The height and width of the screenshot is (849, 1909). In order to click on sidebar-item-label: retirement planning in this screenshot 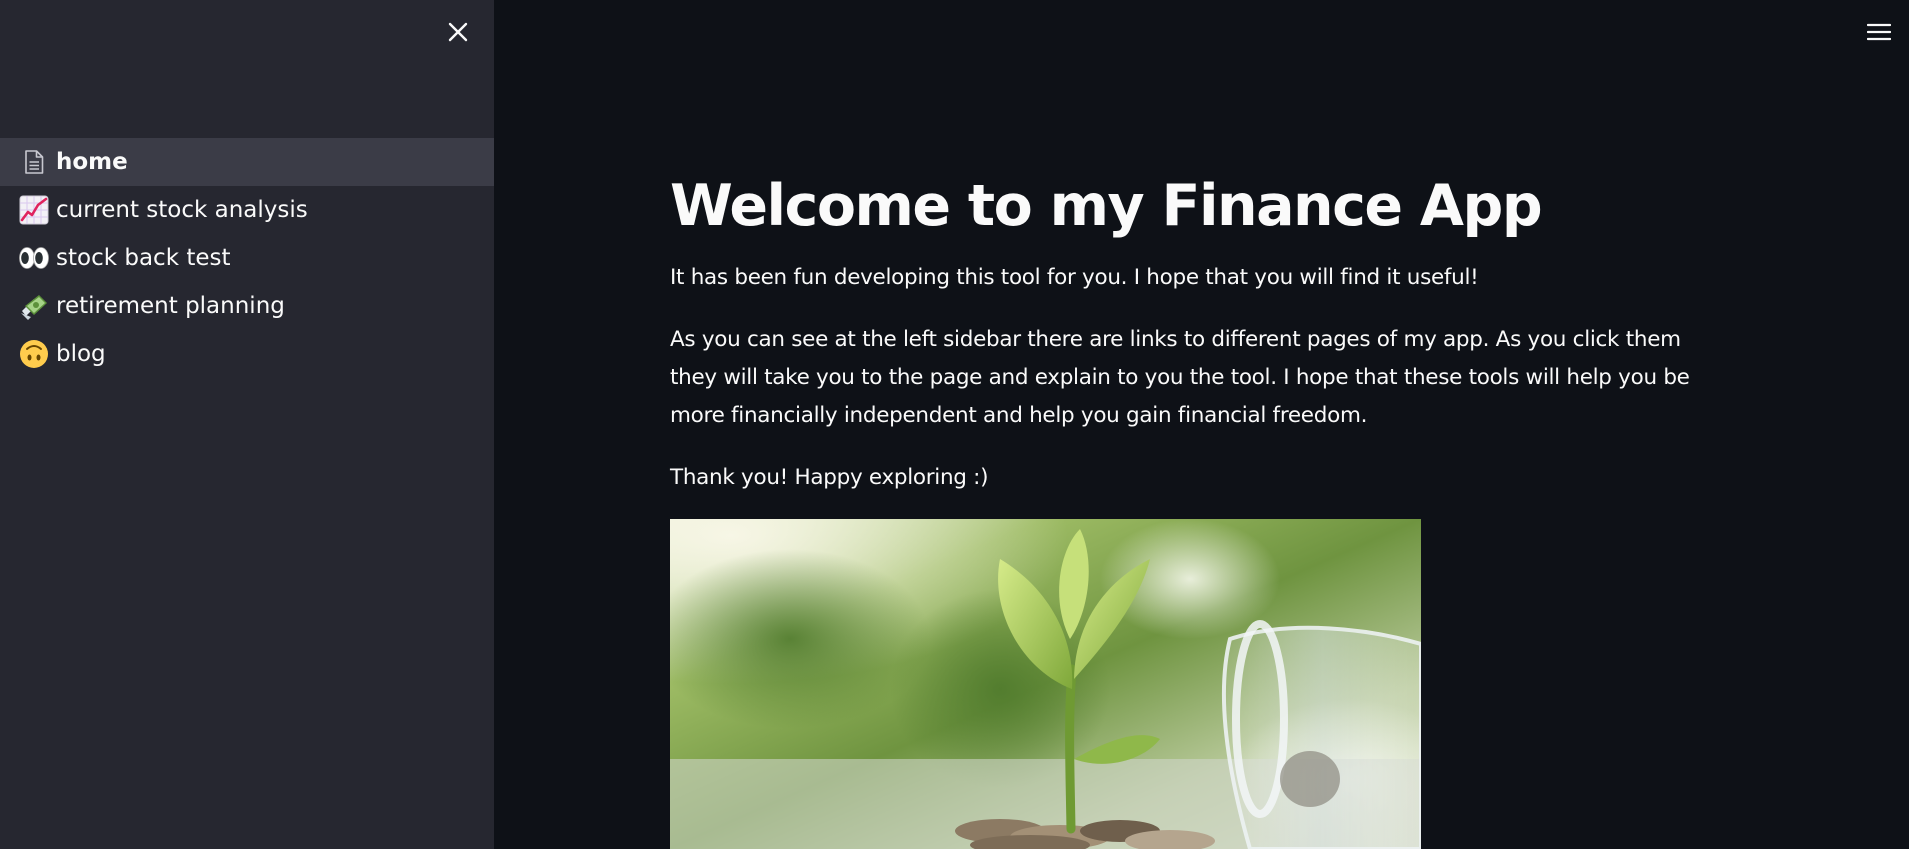, I will do `click(170, 306)`.